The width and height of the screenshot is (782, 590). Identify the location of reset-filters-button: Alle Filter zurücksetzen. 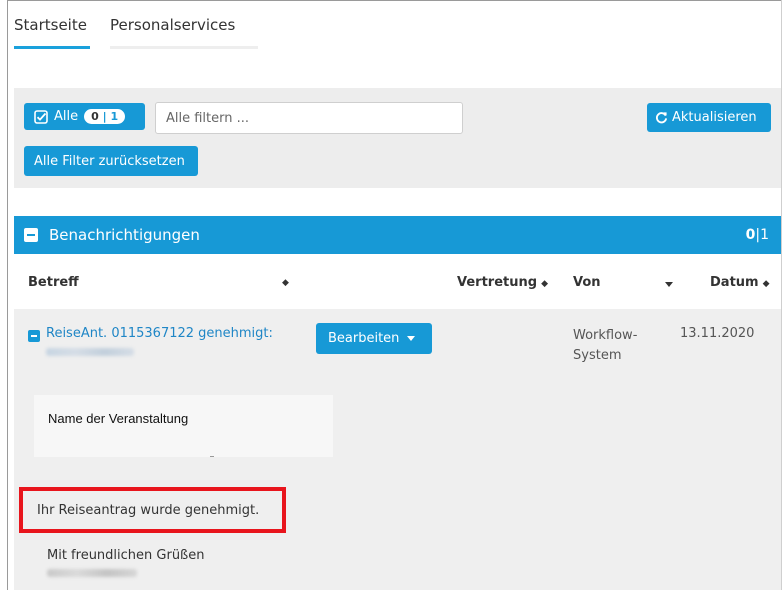
(111, 161).